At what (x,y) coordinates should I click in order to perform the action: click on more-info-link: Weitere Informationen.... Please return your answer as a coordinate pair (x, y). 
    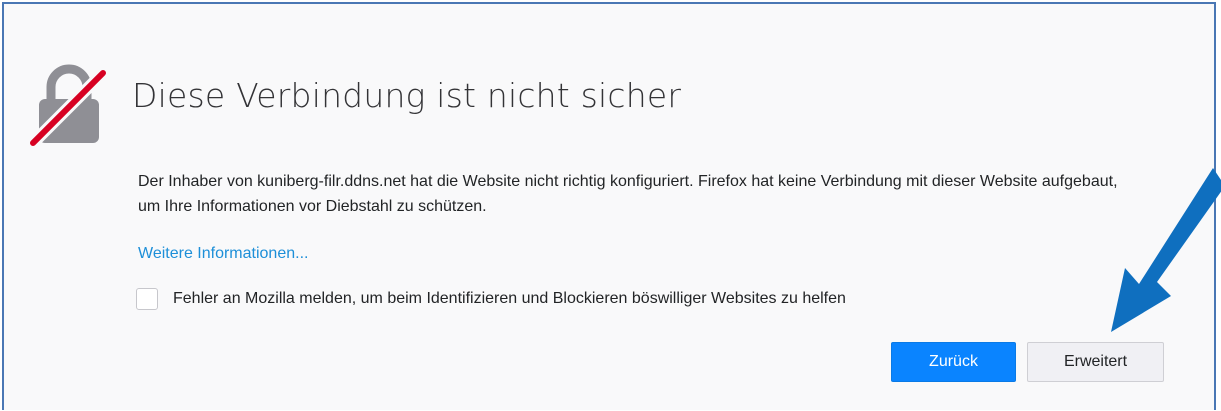
    Looking at the image, I should click on (223, 254).